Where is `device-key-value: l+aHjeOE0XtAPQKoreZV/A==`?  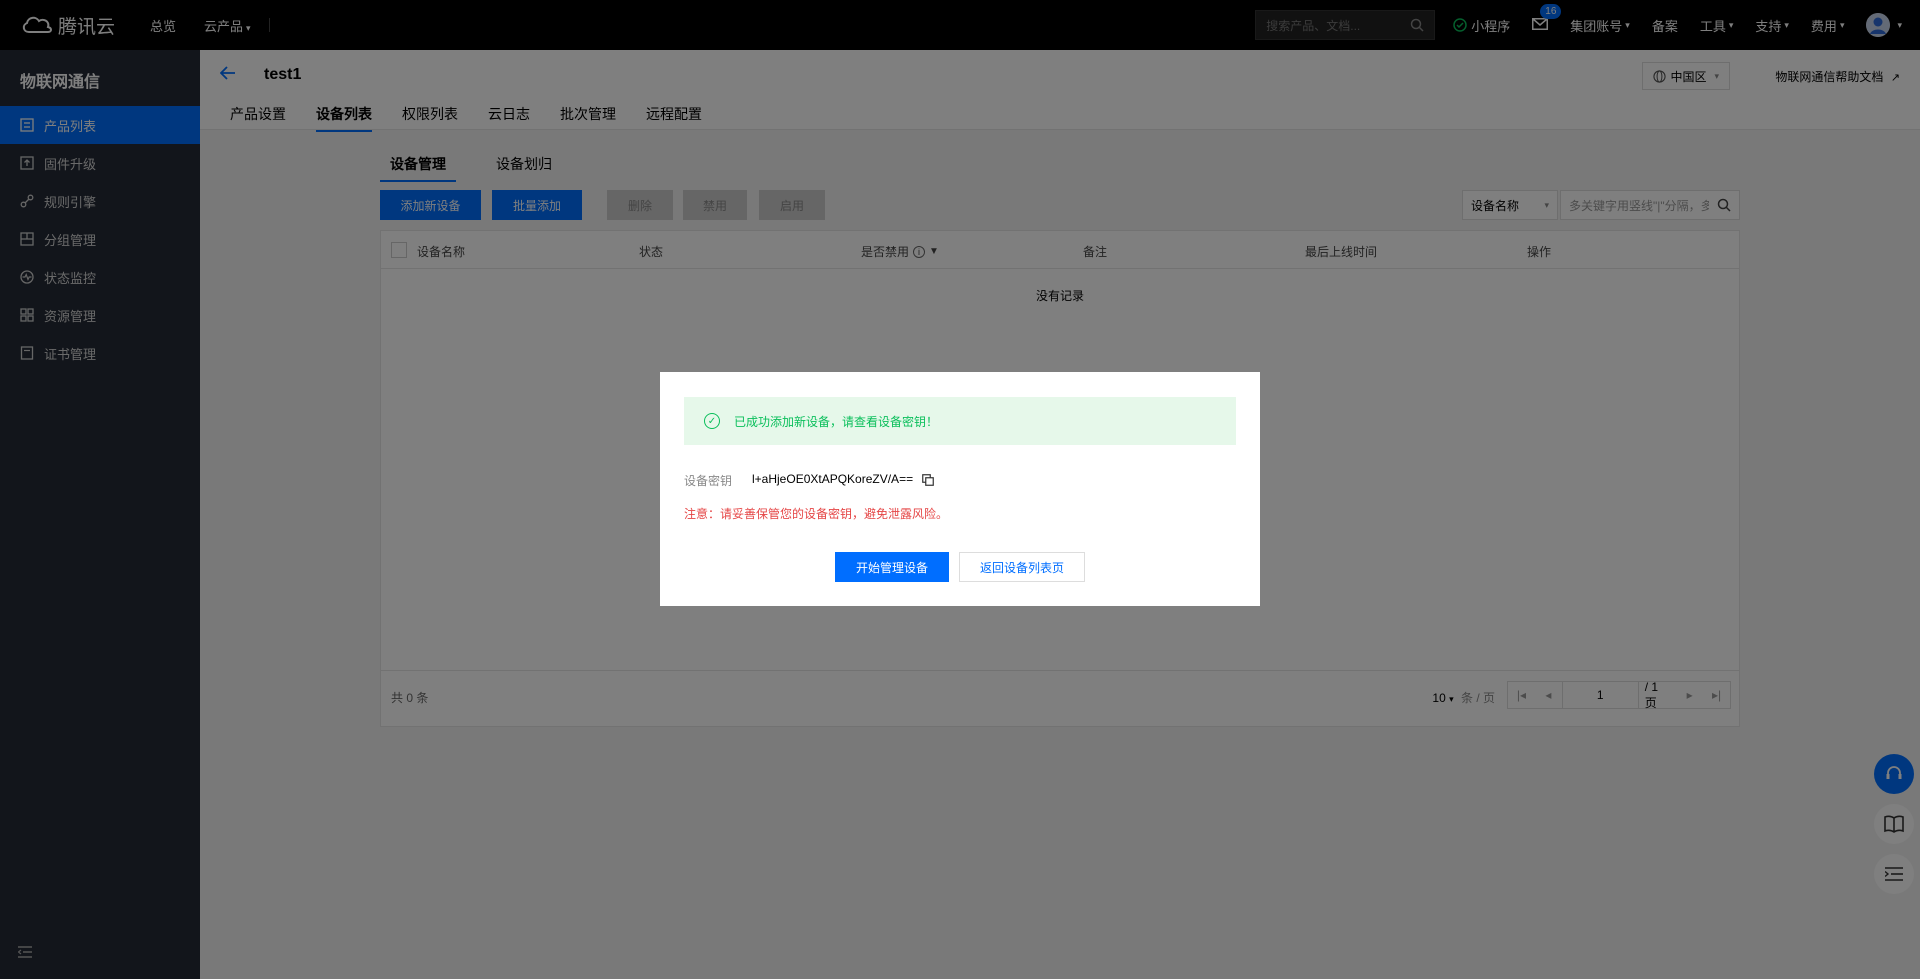
device-key-value: l+aHjeOE0XtAPQKoreZV/A== is located at coordinates (833, 479).